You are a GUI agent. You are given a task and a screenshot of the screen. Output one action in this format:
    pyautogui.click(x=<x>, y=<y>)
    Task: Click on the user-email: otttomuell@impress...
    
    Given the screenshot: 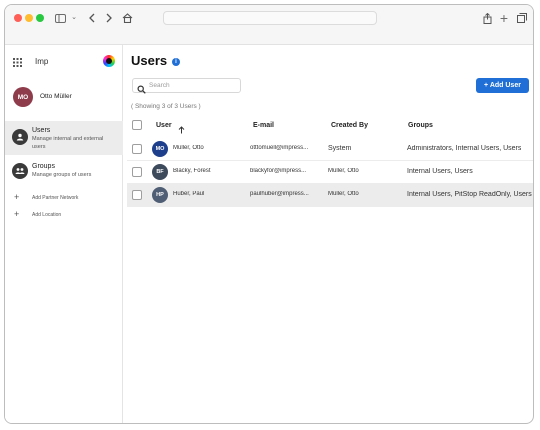 What is the action you would take?
    pyautogui.click(x=279, y=148)
    